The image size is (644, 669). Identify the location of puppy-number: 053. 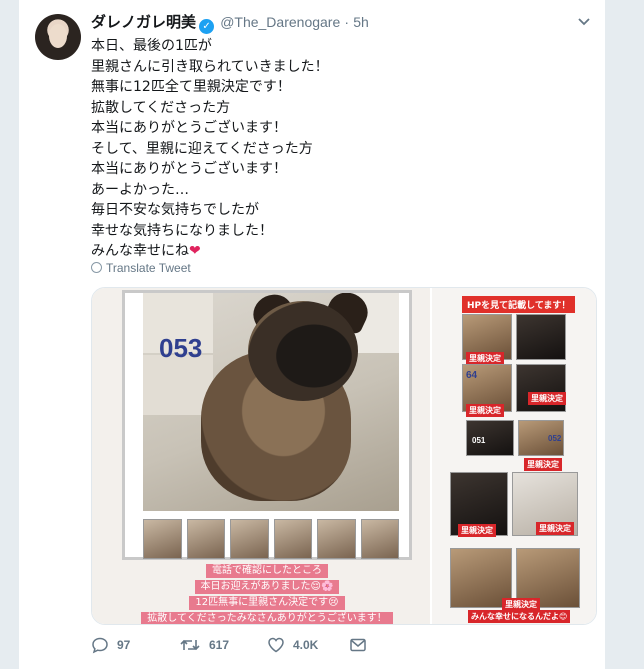
(181, 348).